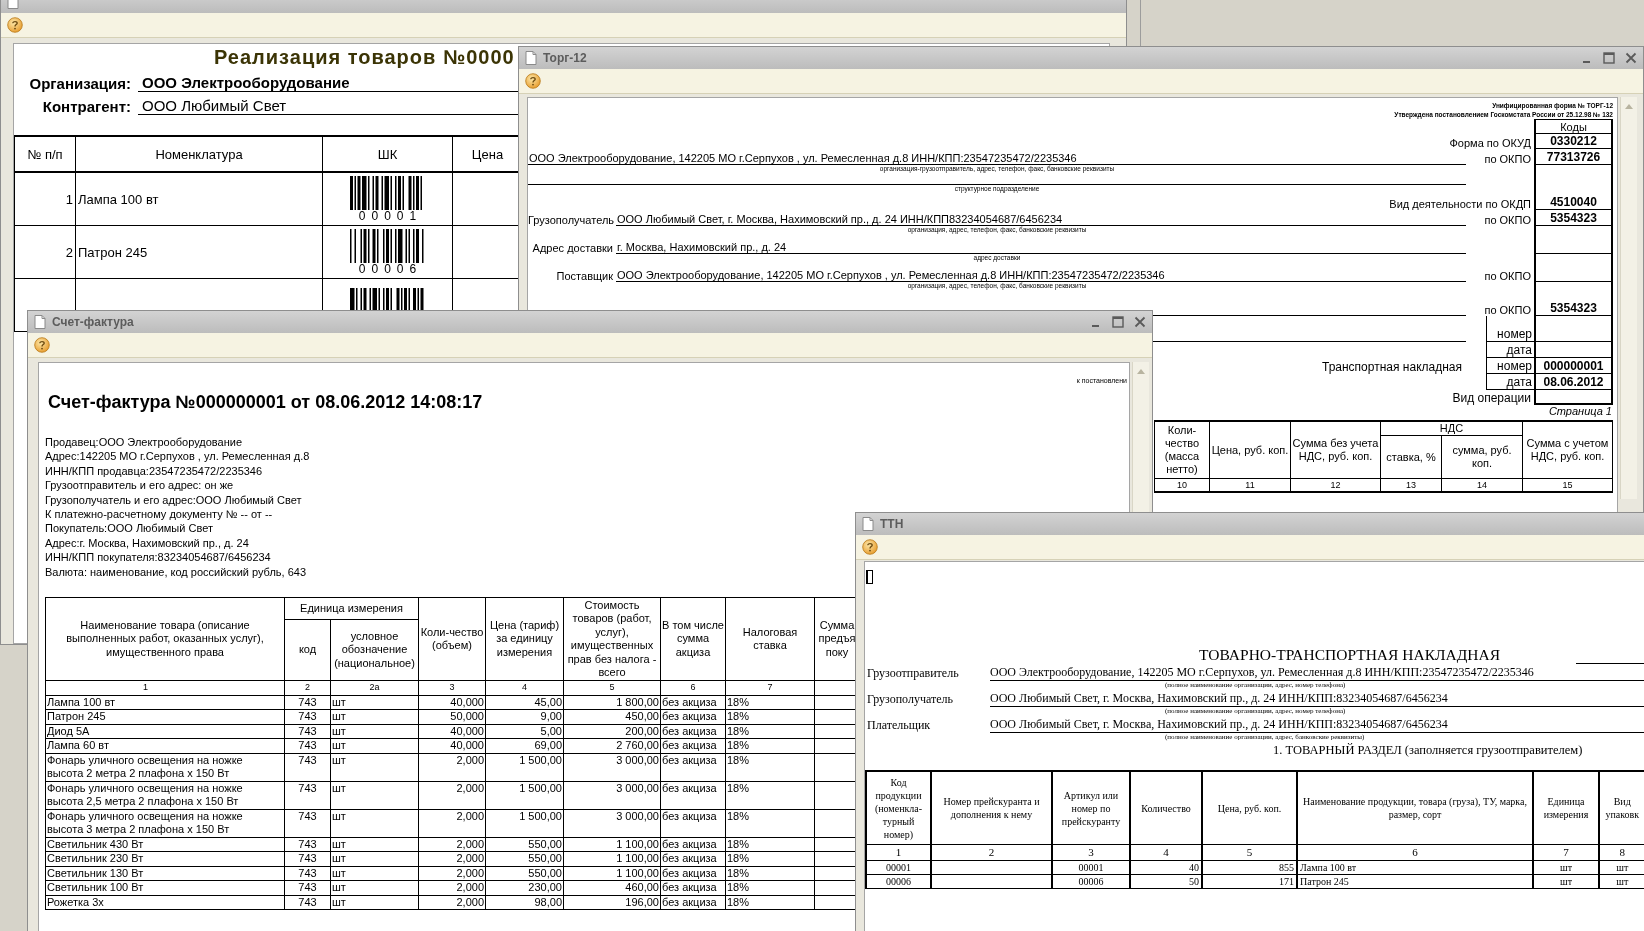 The height and width of the screenshot is (931, 1644). Describe the element at coordinates (165, 795) in the screenshot. I see `table-cell: Фонарь уличного освещения на ножке высота 2,5 метра 2 плафона х 150 Вт` at that location.